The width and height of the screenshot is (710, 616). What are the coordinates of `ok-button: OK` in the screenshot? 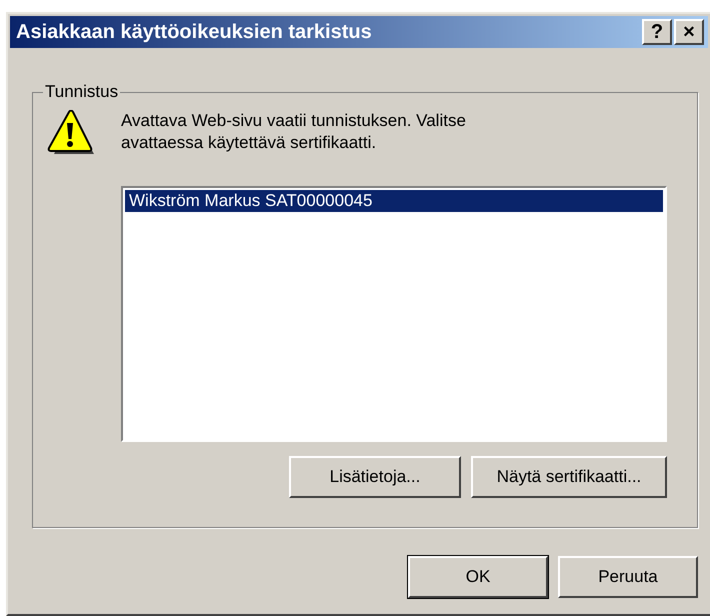 It's located at (478, 577).